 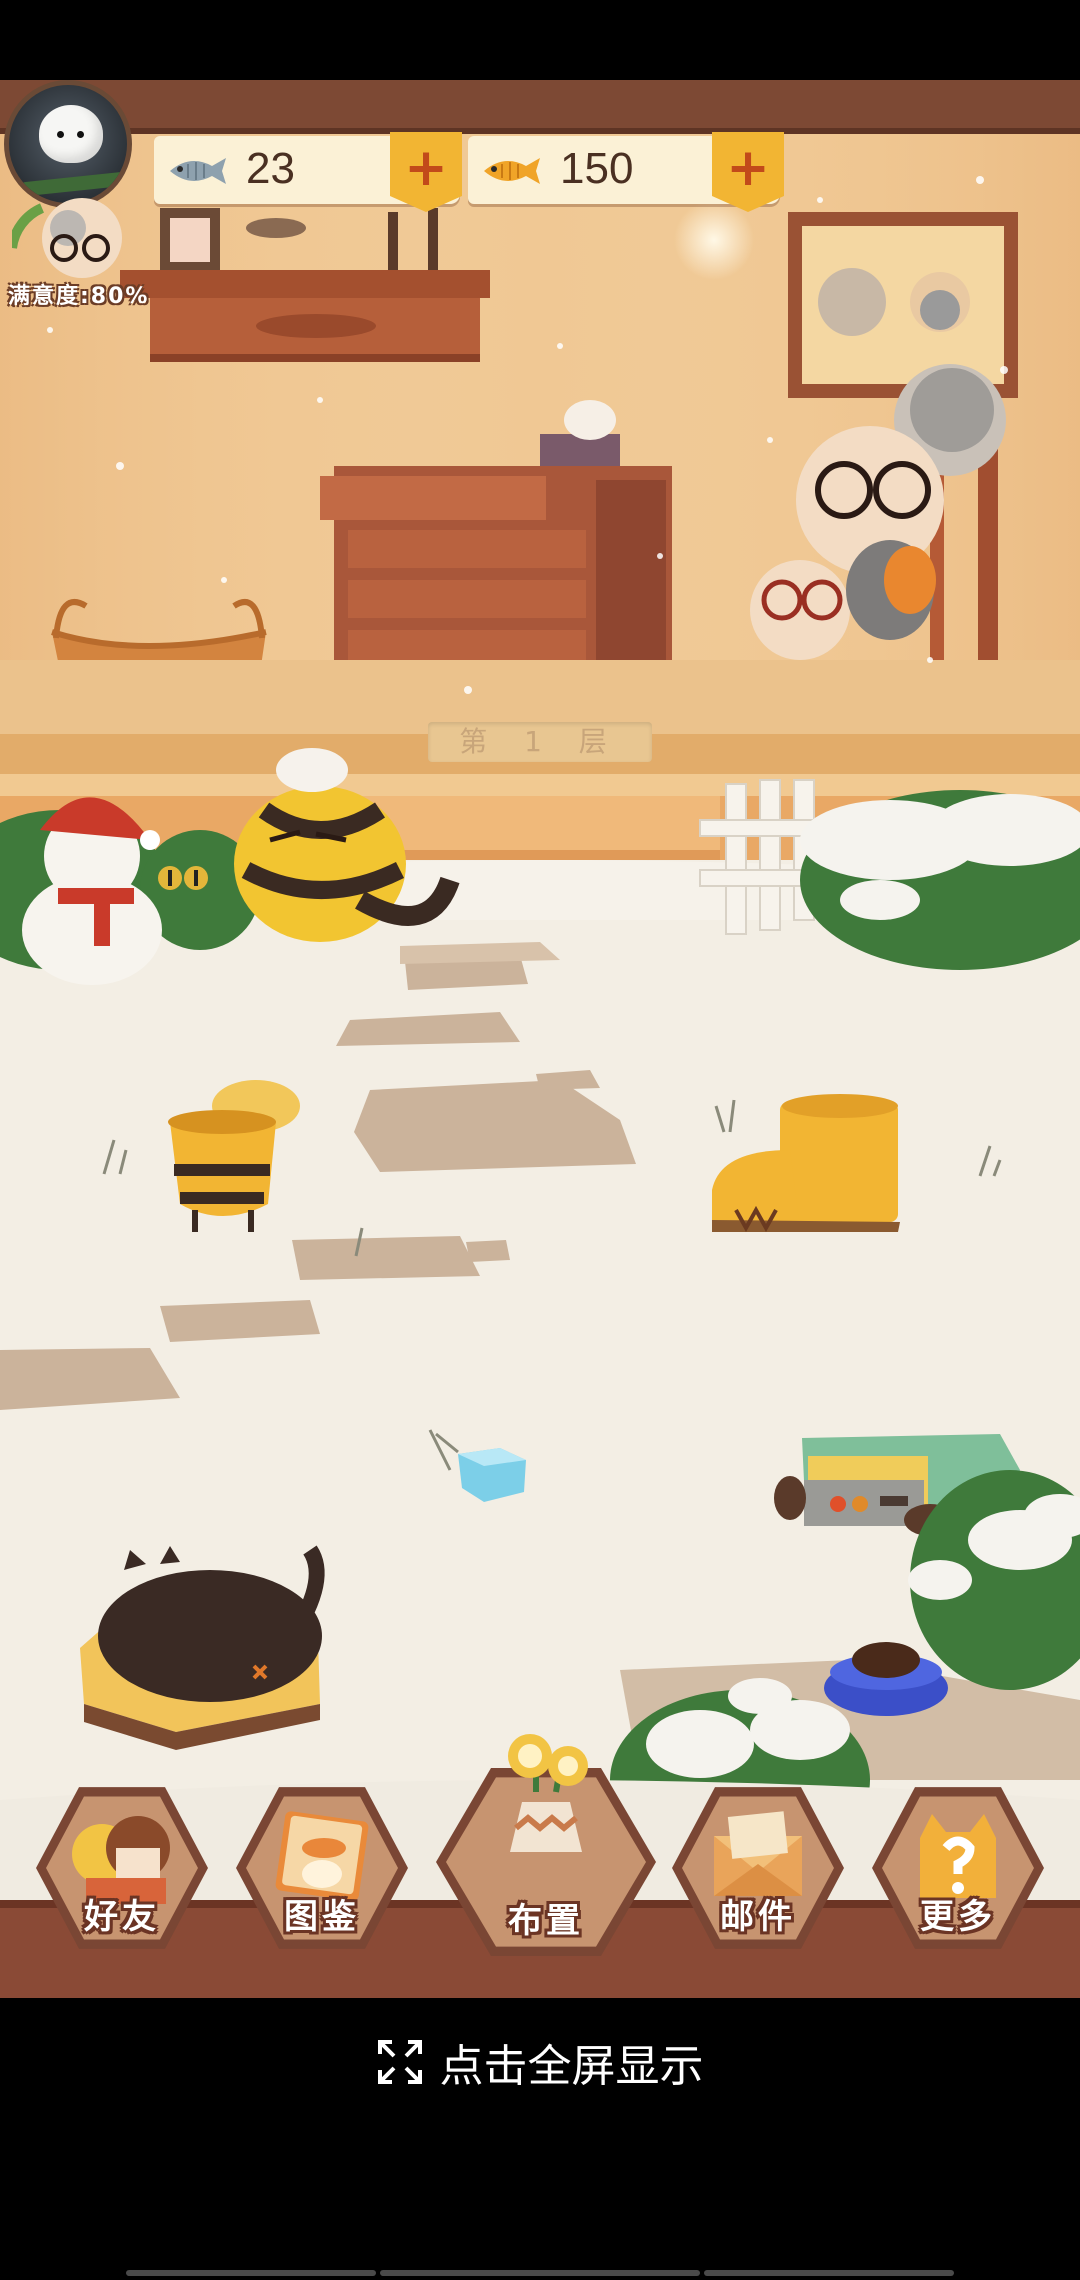 I want to click on dried-fish-amount: 23, so click(x=270, y=168).